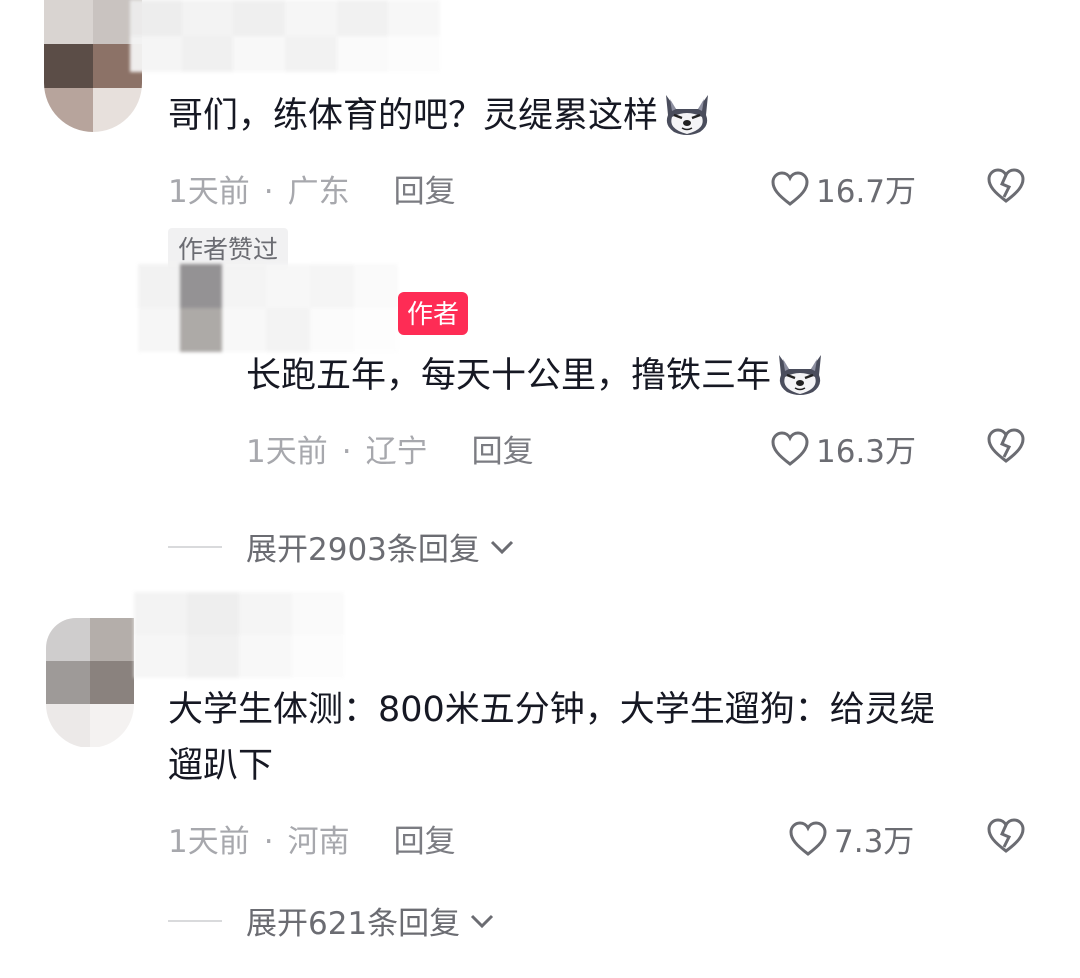 The width and height of the screenshot is (1080, 978). Describe the element at coordinates (866, 192) in the screenshot. I see `like-count: 16.7万` at that location.